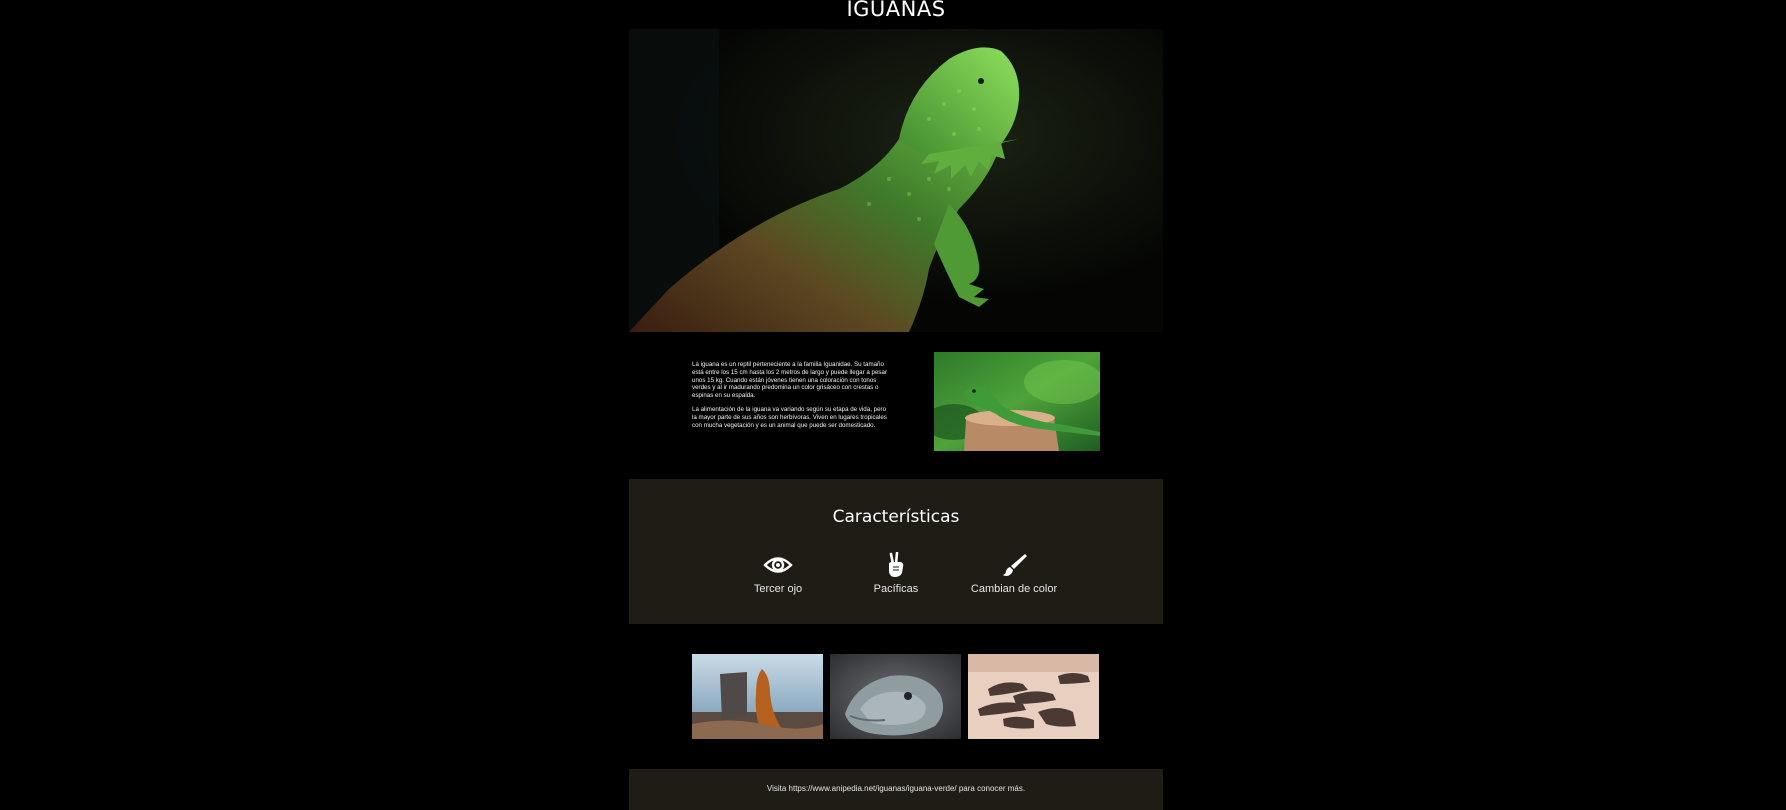  What do you see at coordinates (778, 589) in the screenshot?
I see `feature-label: Tercer ojo` at bounding box center [778, 589].